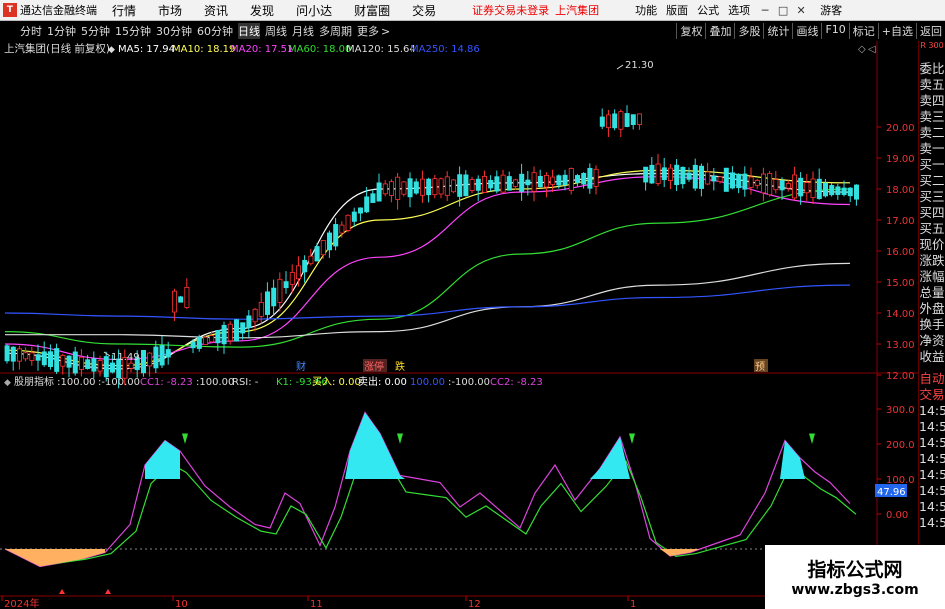 Image resolution: width=945 pixels, height=609 pixels. What do you see at coordinates (932, 357) in the screenshot?
I see `side-item: 收益` at bounding box center [932, 357].